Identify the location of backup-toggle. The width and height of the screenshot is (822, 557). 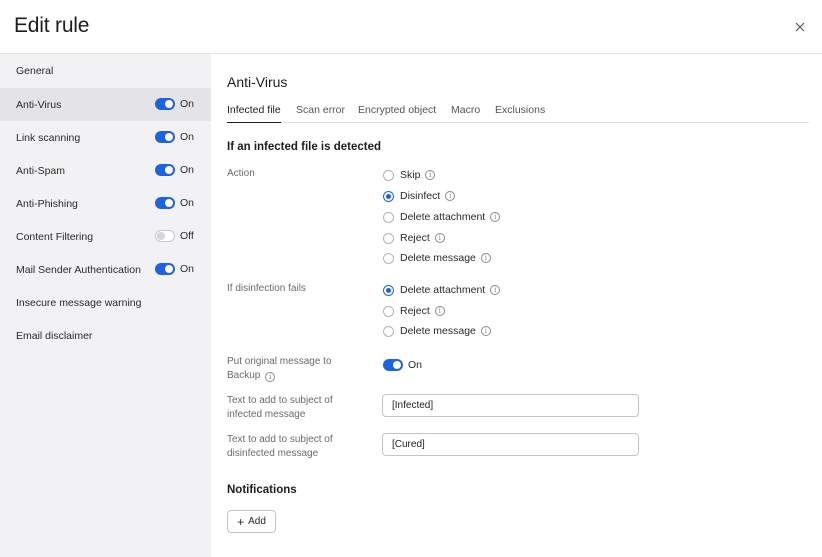
(393, 365).